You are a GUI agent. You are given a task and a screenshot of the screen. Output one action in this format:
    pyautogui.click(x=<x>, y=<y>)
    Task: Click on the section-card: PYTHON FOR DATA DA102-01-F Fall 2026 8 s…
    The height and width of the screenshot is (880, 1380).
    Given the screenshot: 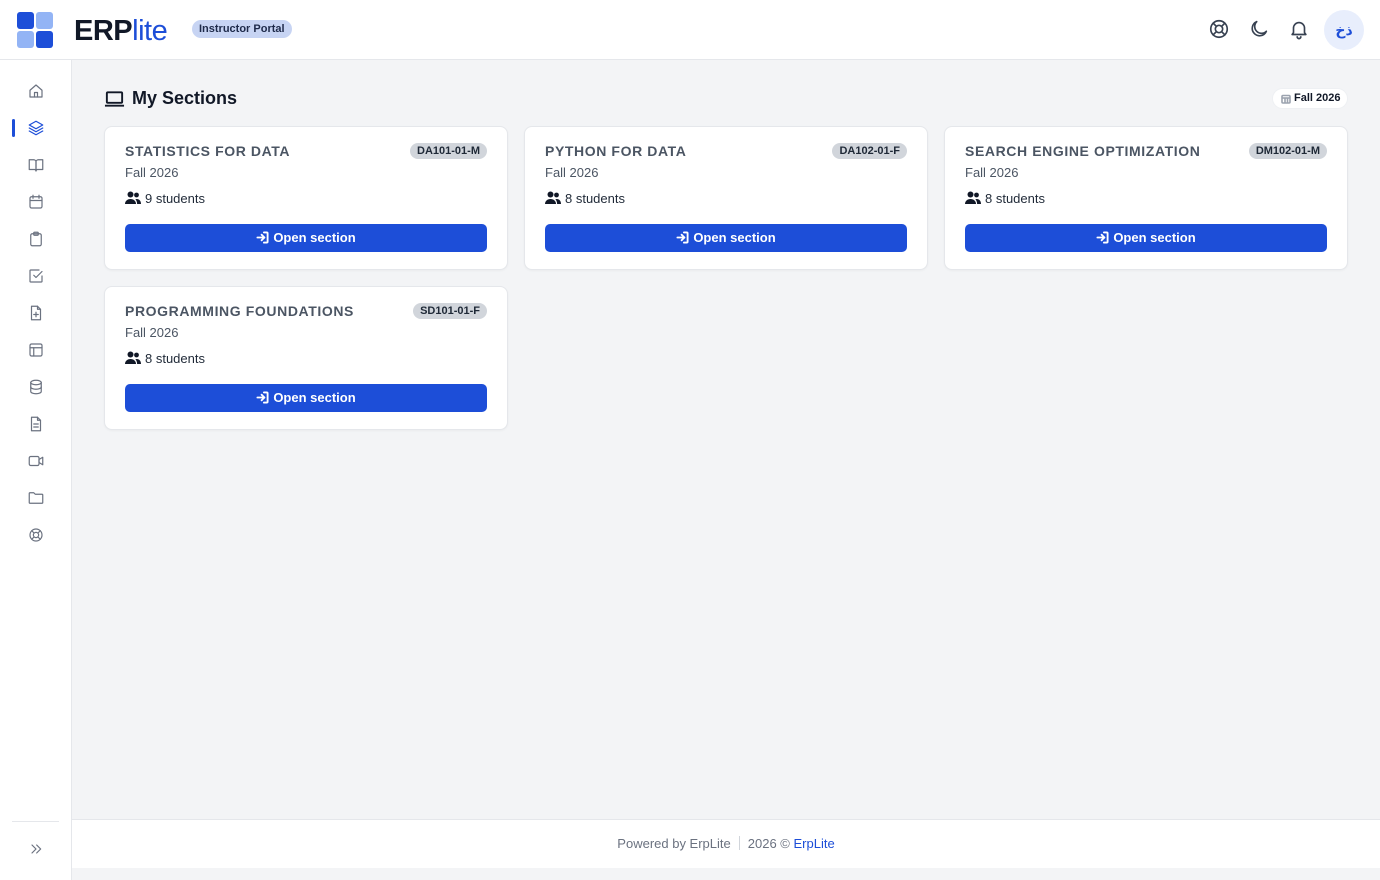 What is the action you would take?
    pyautogui.click(x=726, y=198)
    